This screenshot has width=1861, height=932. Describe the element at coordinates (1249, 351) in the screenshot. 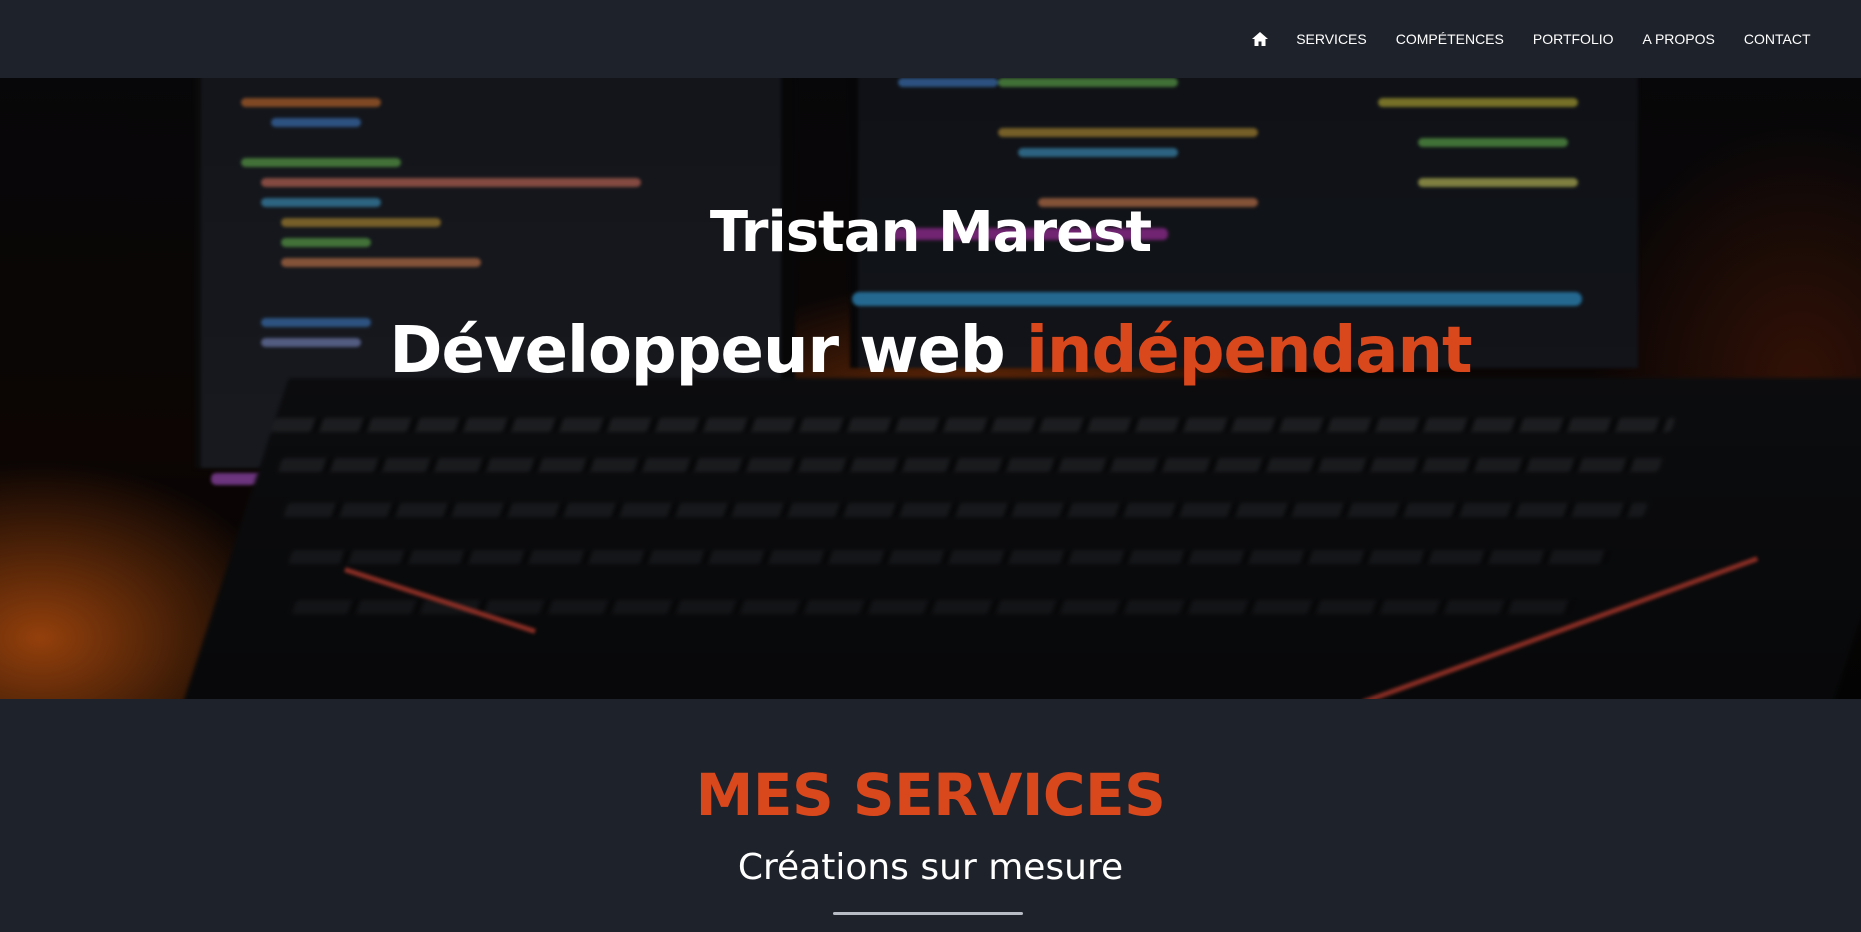

I see `hero-tagline-accent: indépendant` at that location.